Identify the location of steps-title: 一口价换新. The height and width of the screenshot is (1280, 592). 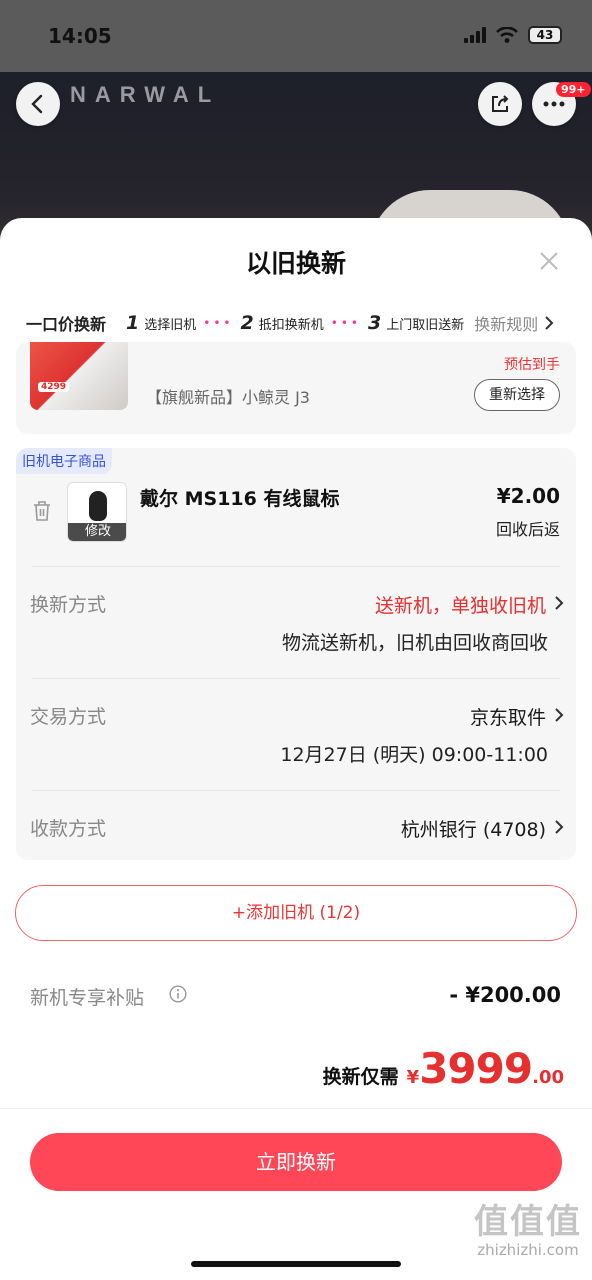
(66, 324).